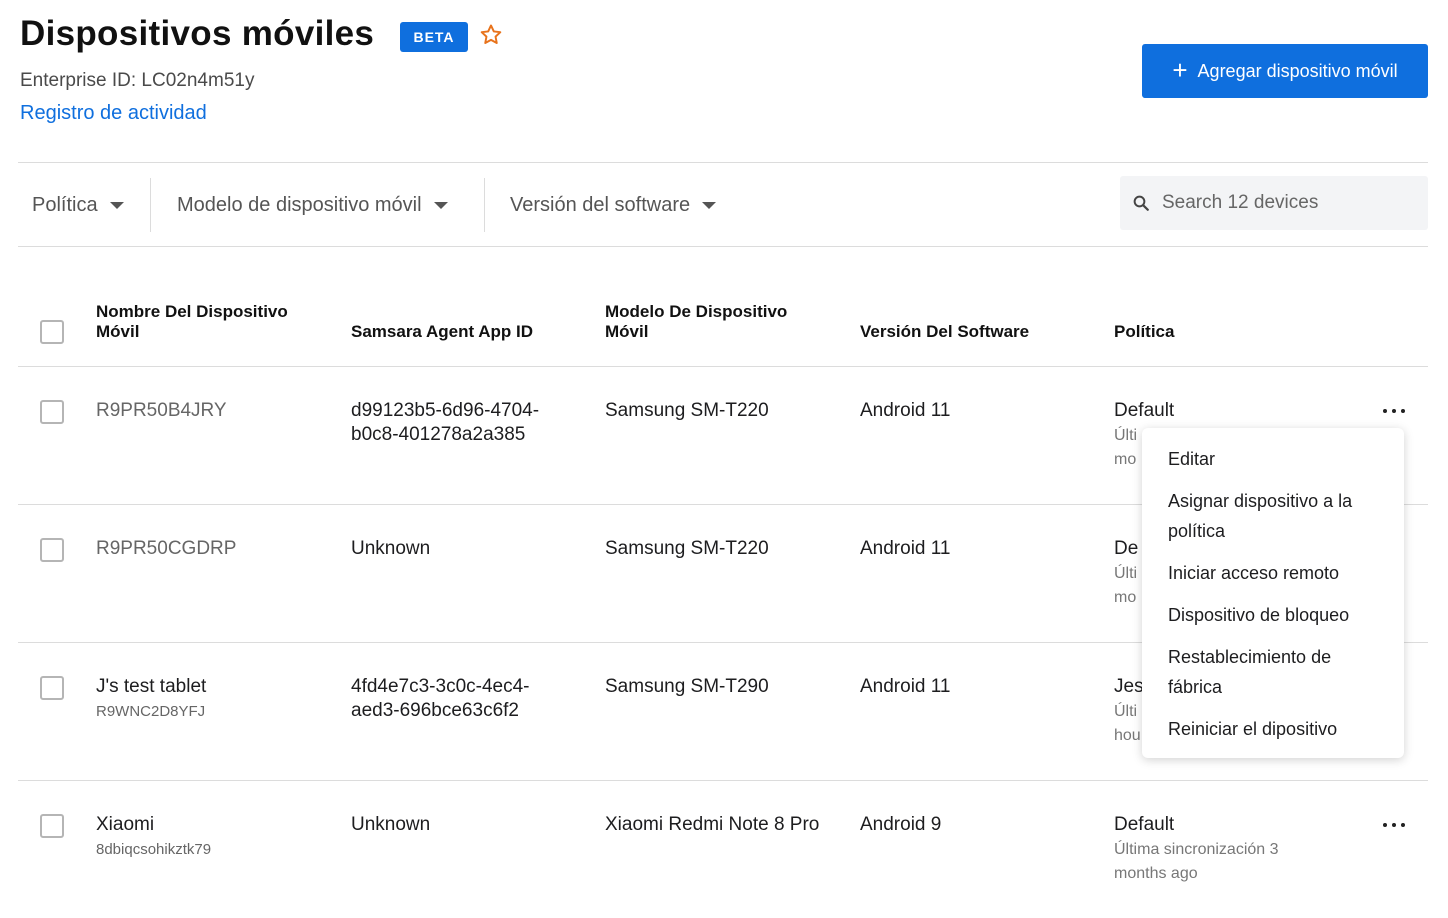 The width and height of the screenshot is (1448, 918). I want to click on menu-item-label: política, so click(1197, 531).